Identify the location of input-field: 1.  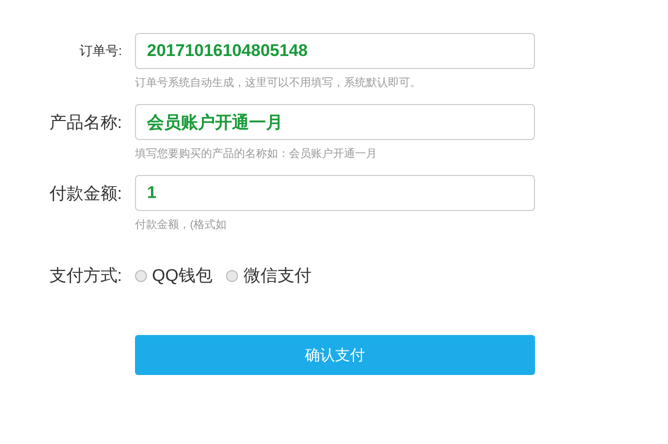
(335, 193).